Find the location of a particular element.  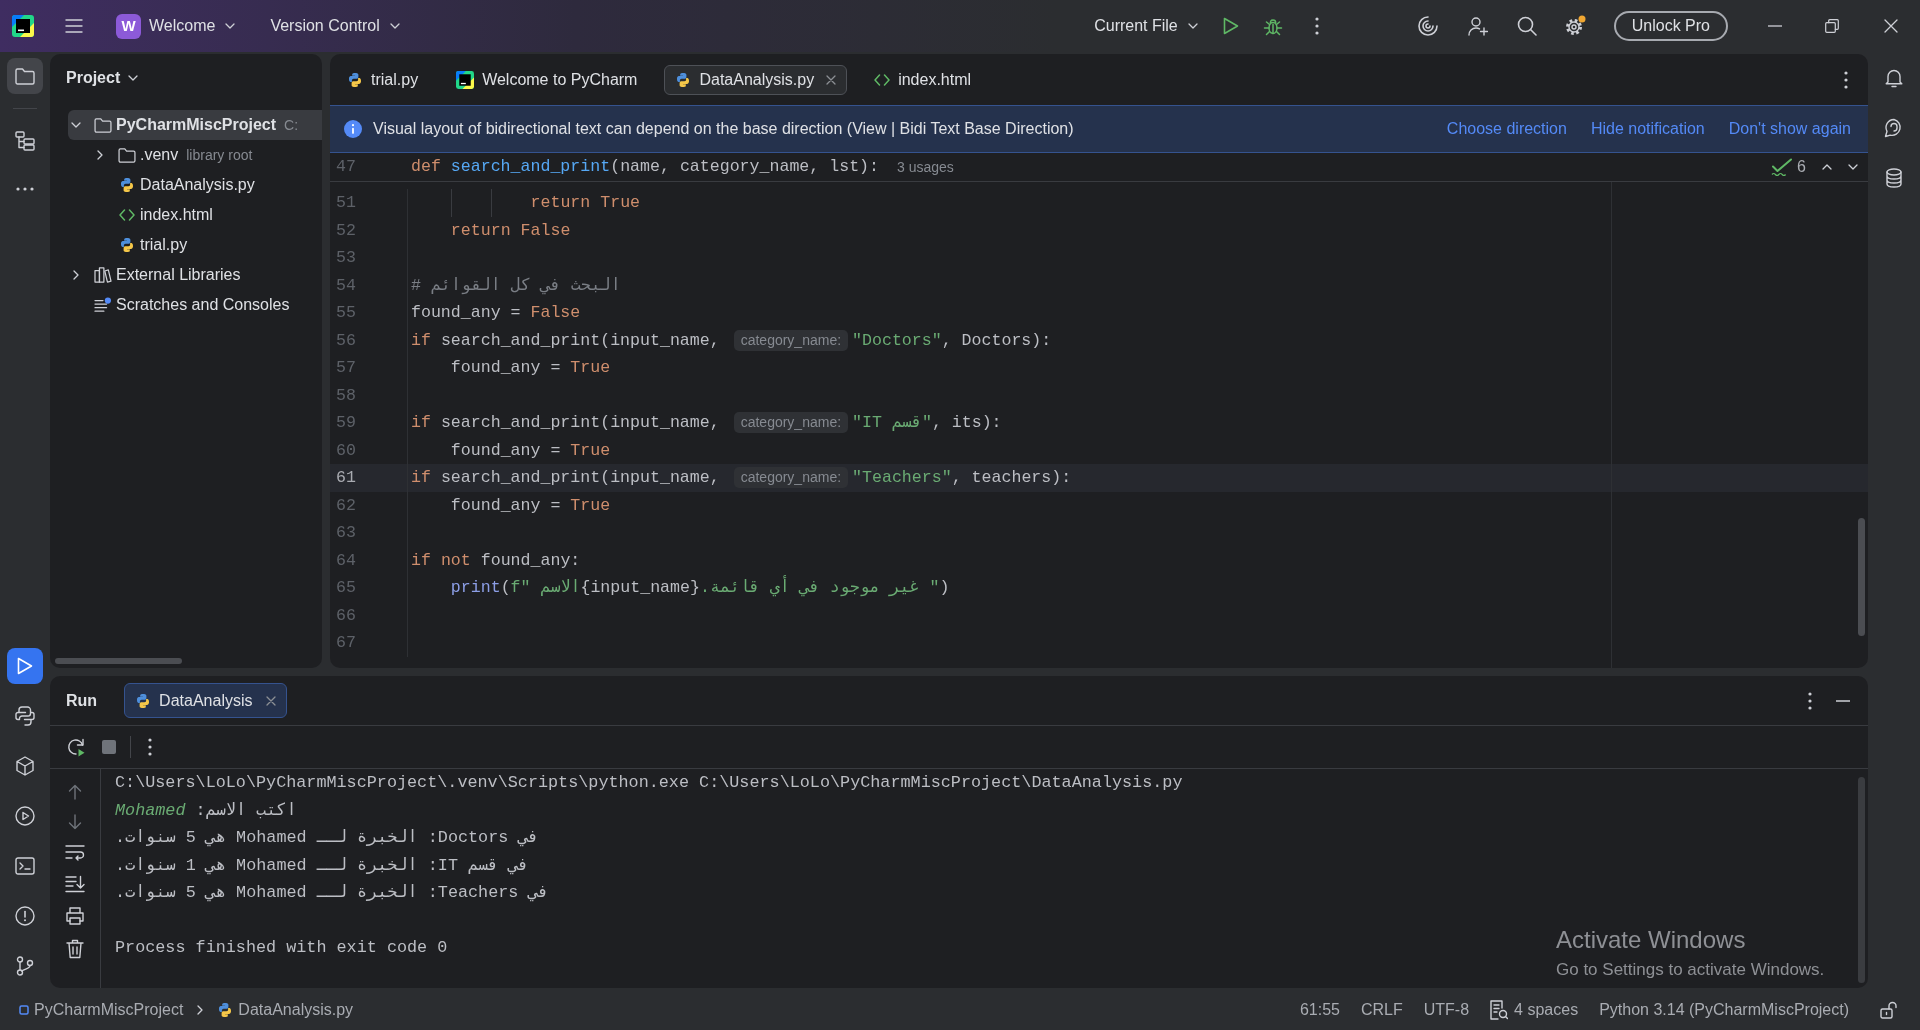

tree-item: .venv library root is located at coordinates (195, 155).